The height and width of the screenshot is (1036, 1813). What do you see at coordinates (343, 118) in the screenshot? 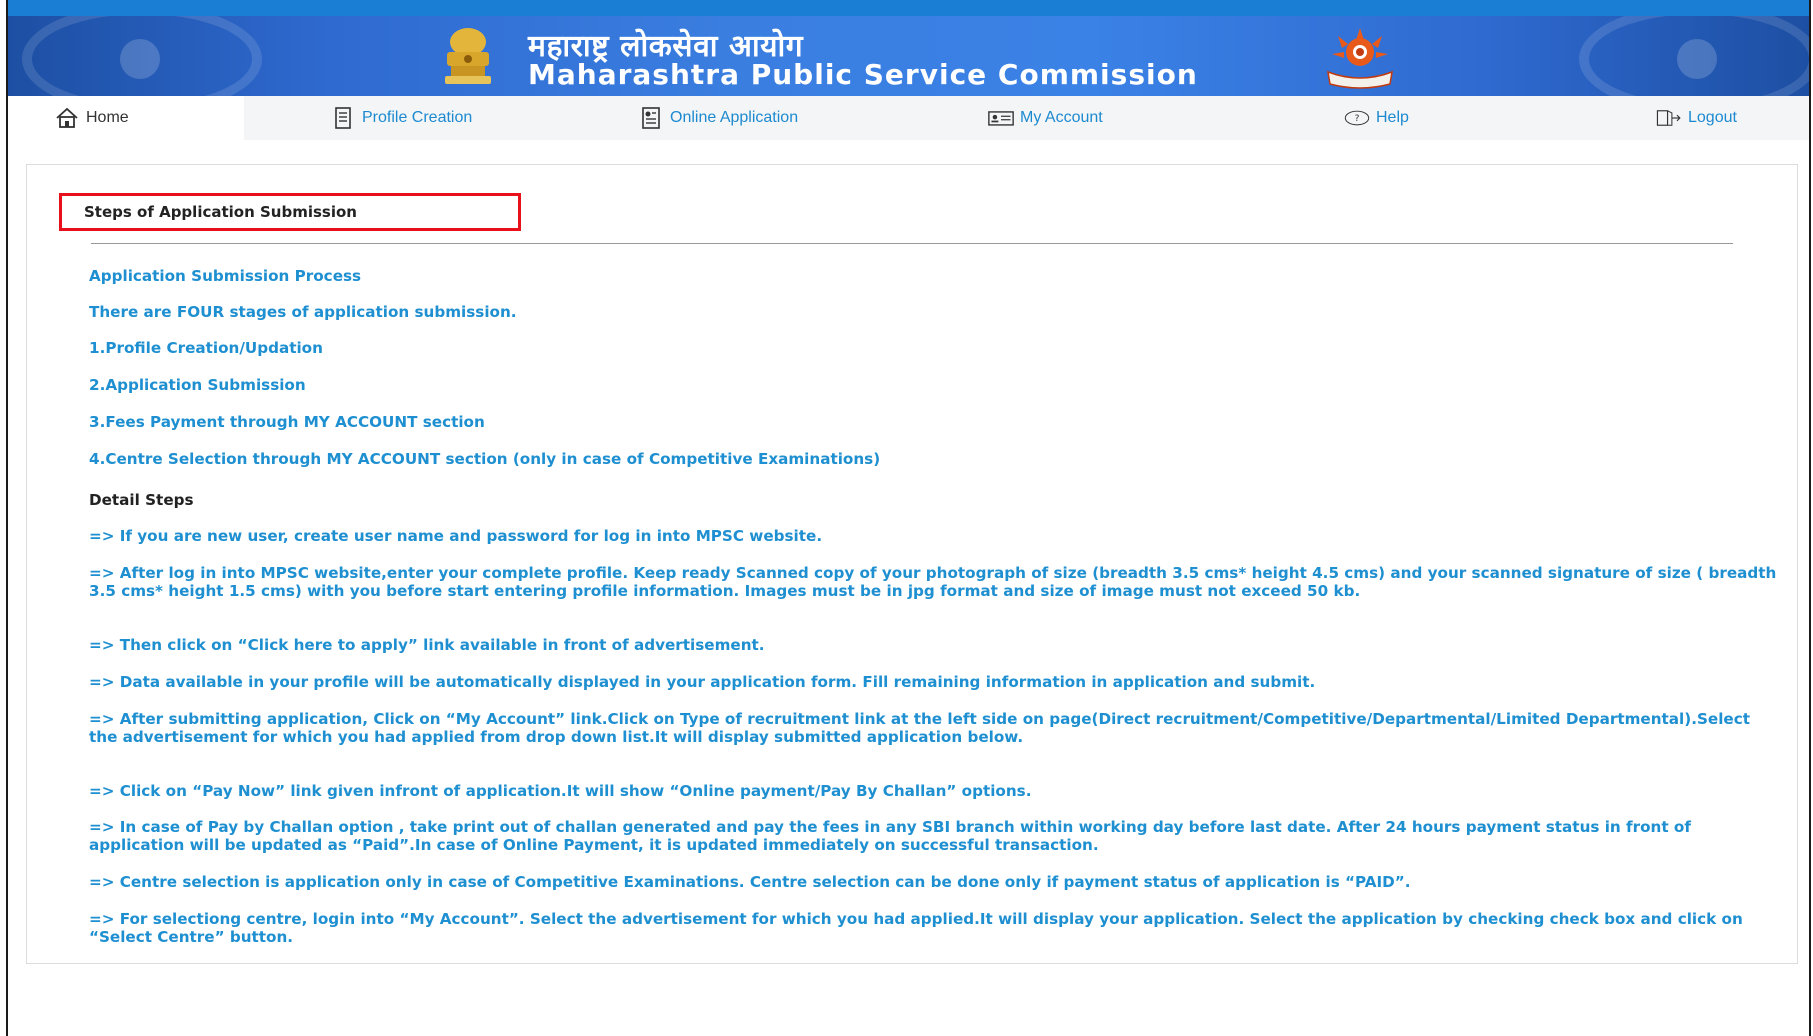
I see `document-icon` at bounding box center [343, 118].